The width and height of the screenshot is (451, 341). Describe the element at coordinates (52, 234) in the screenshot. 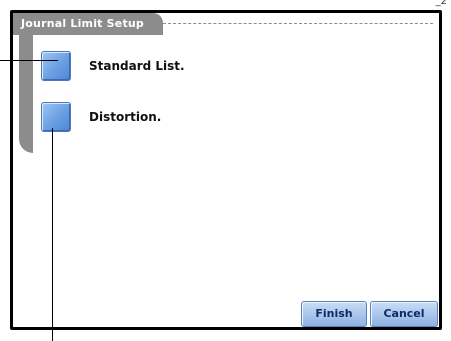

I see `callout-line-distortion` at that location.